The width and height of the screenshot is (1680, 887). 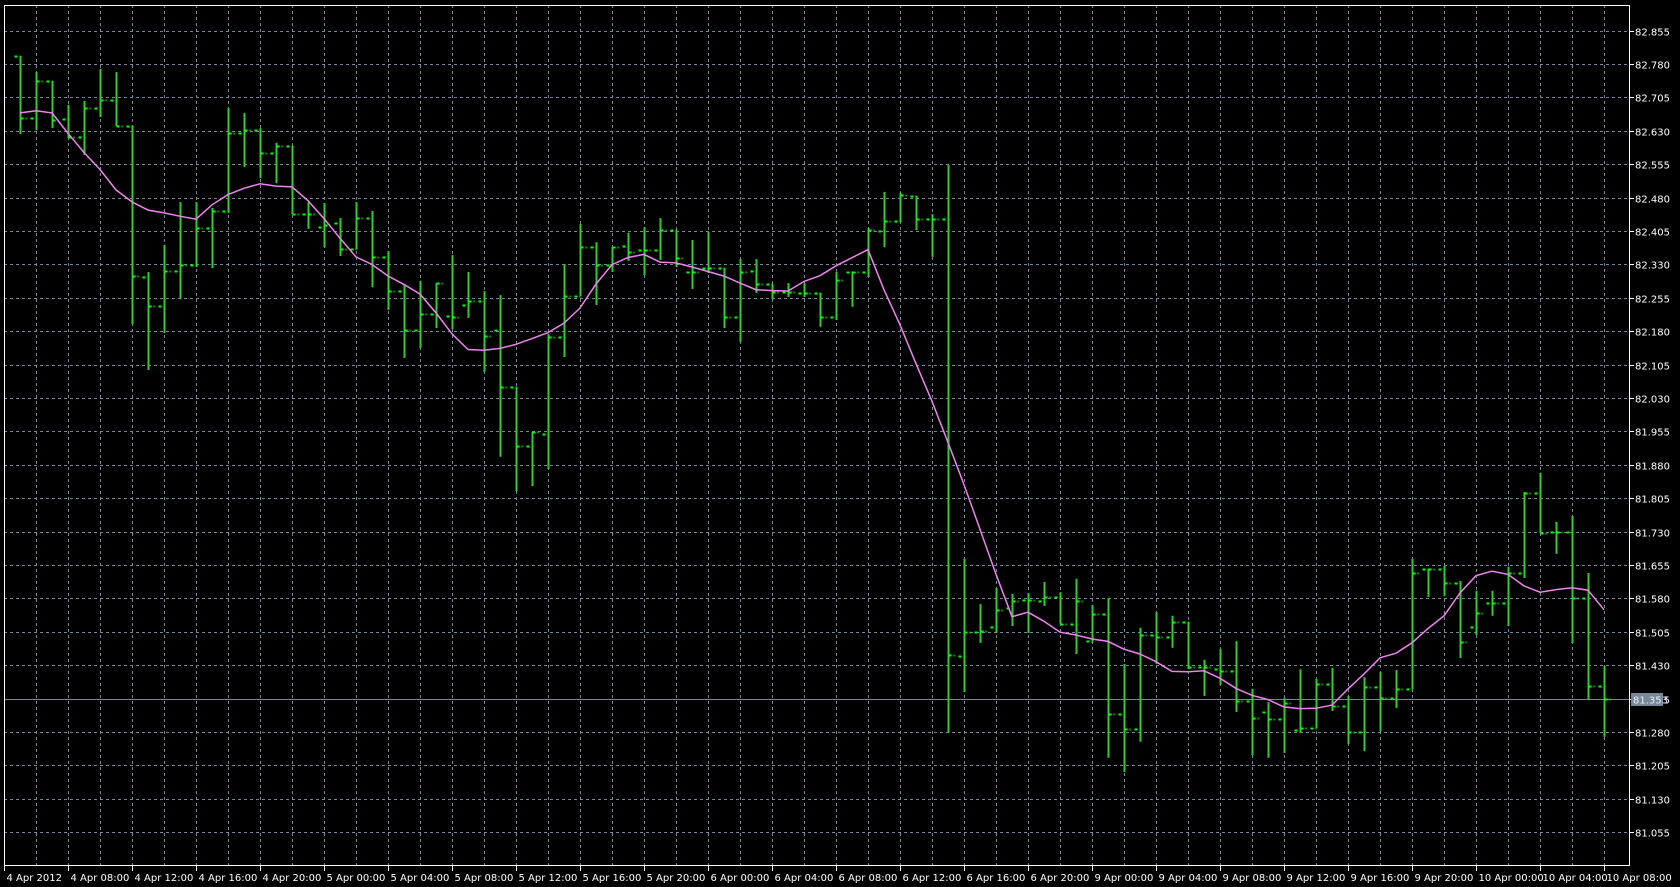 I want to click on price-tick-label: 81.655, so click(x=1652, y=567).